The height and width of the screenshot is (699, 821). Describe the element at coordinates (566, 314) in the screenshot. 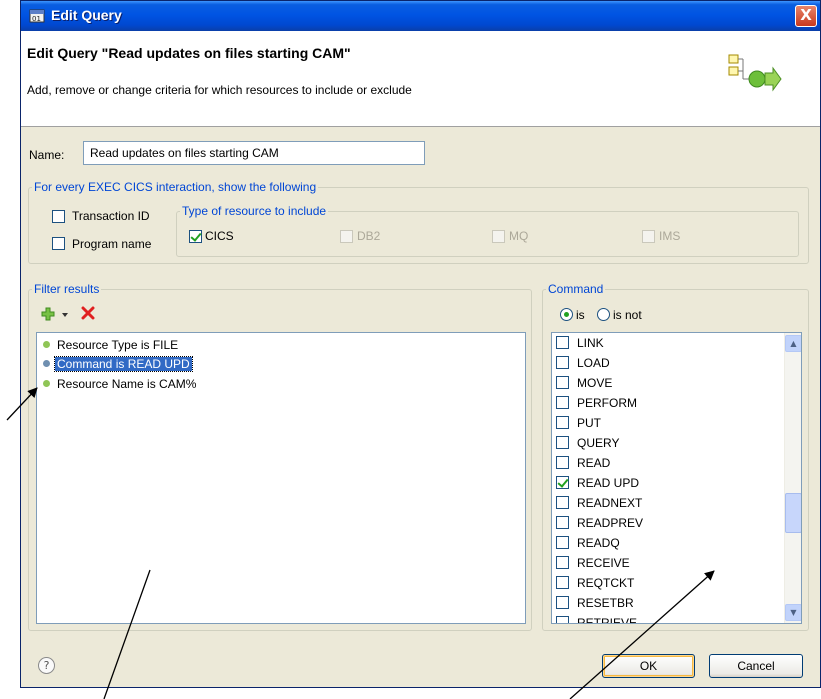

I see `command-is-radio` at that location.